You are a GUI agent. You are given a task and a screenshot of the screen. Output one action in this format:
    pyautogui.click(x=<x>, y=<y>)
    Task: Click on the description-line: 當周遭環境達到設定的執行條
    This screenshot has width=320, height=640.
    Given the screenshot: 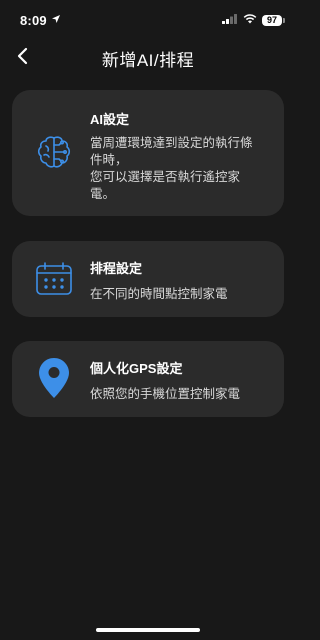 What is the action you would take?
    pyautogui.click(x=171, y=143)
    